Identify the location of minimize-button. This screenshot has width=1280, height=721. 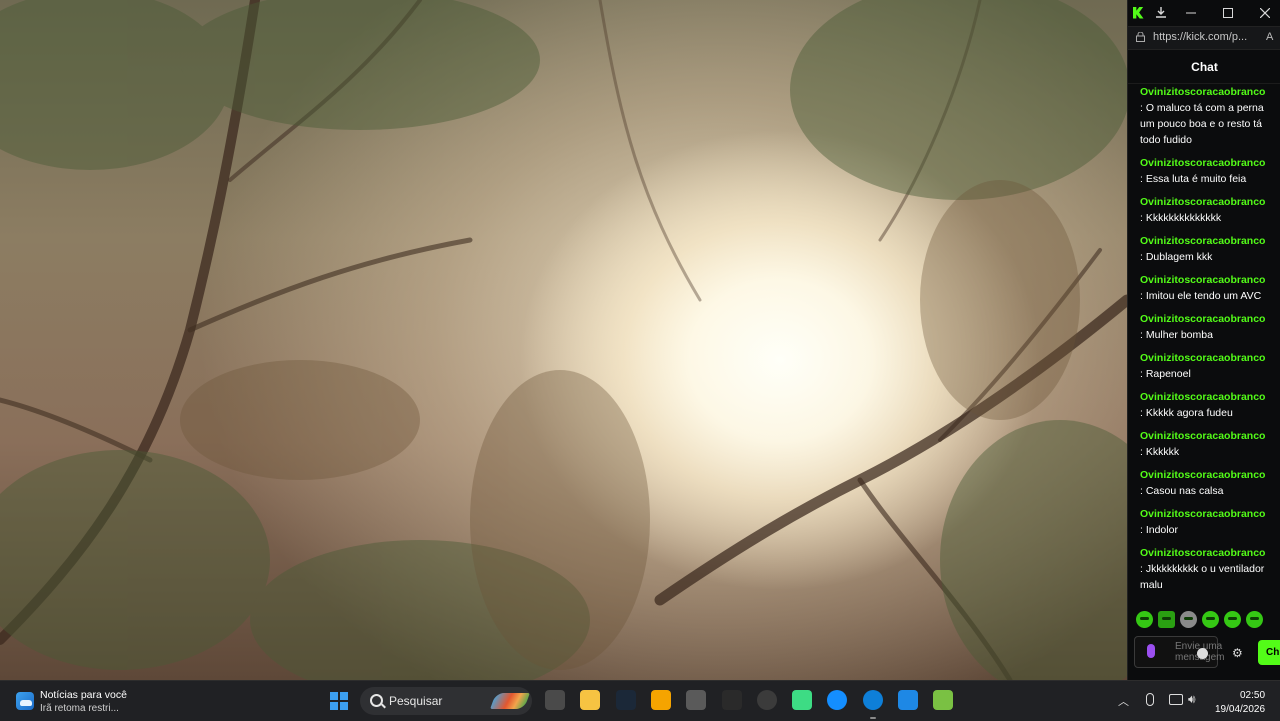
(1191, 12).